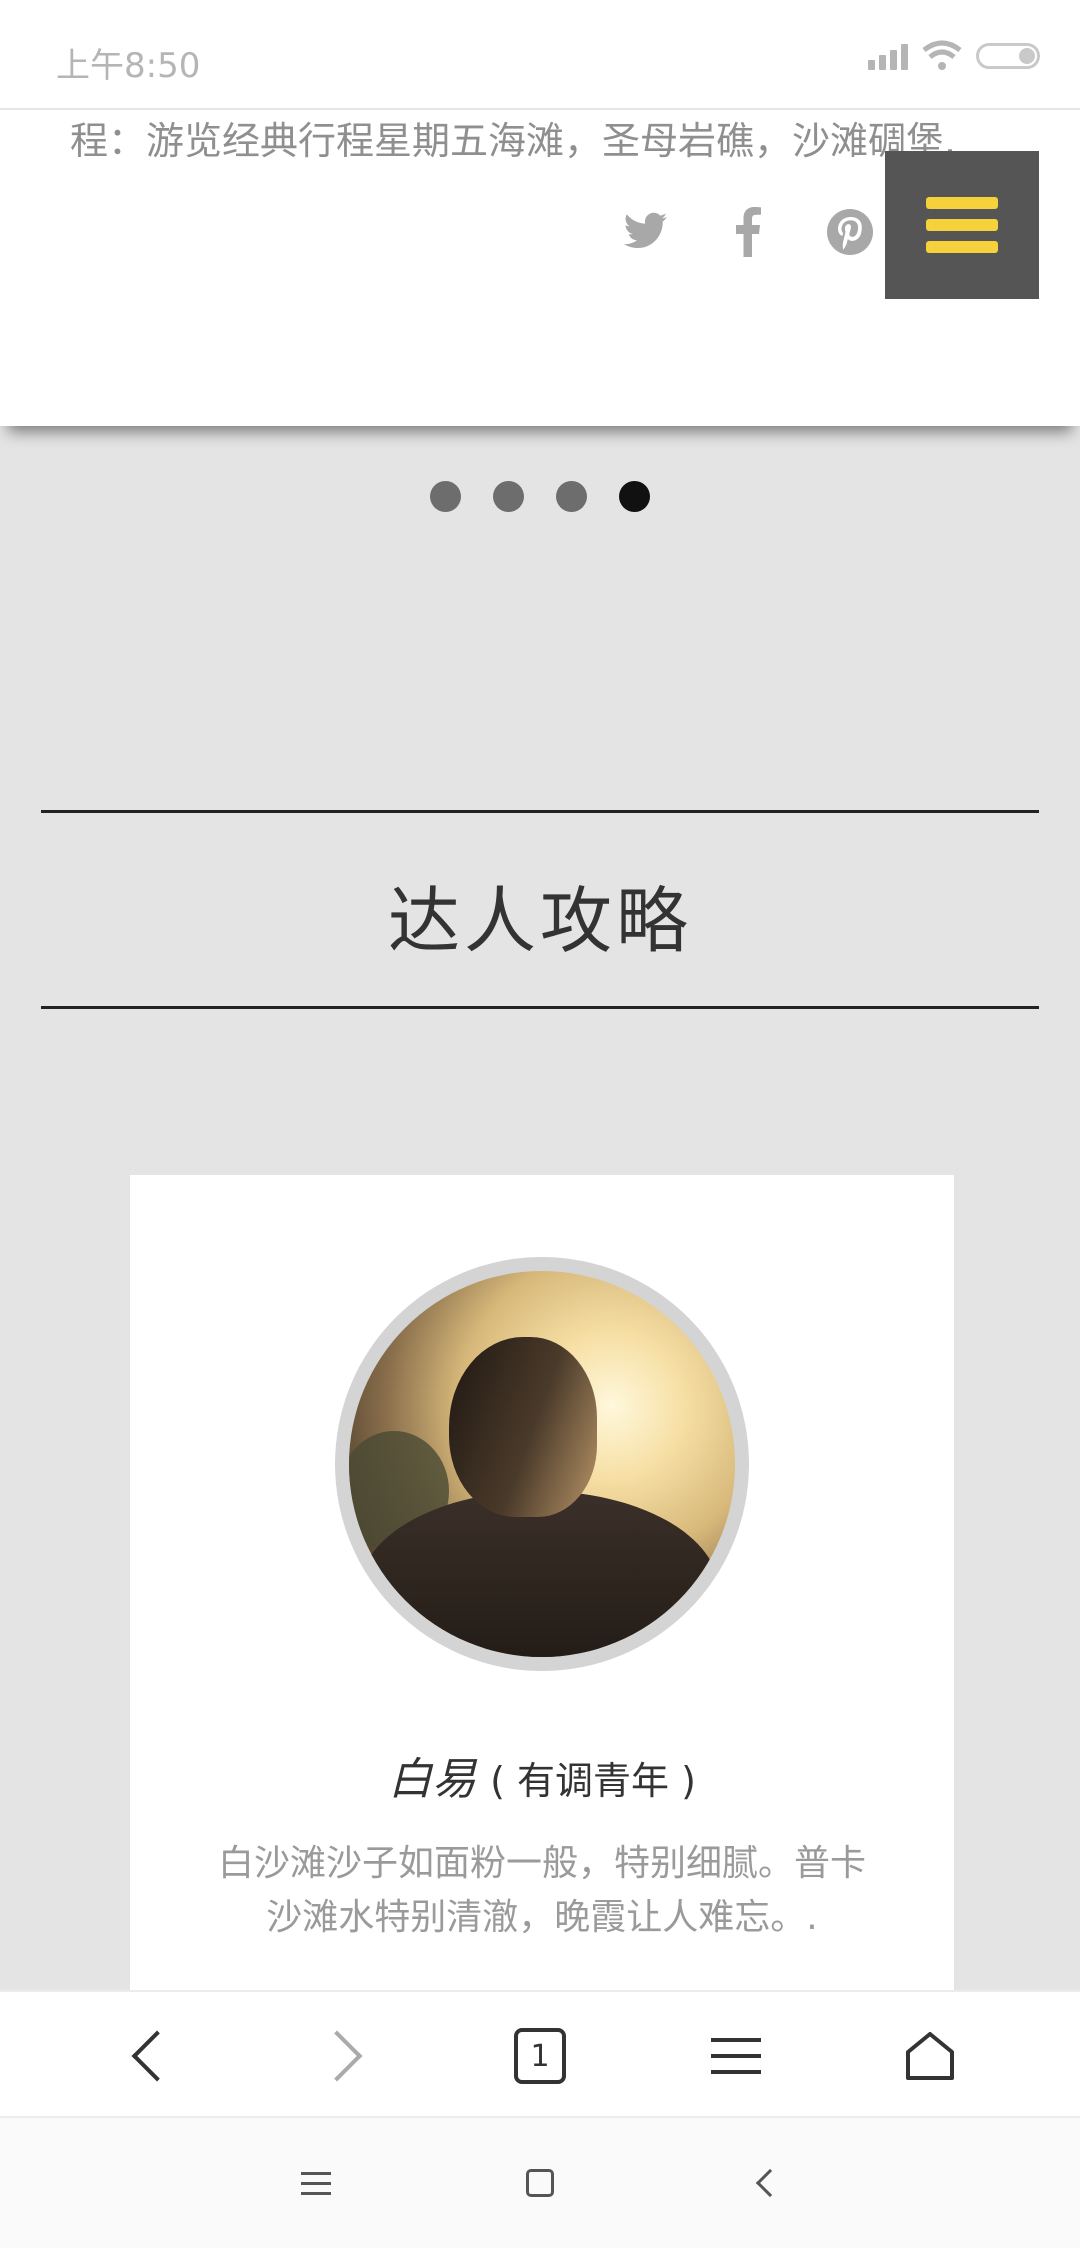 The width and height of the screenshot is (1080, 2248). What do you see at coordinates (634, 496) in the screenshot?
I see `slider-dot-active` at bounding box center [634, 496].